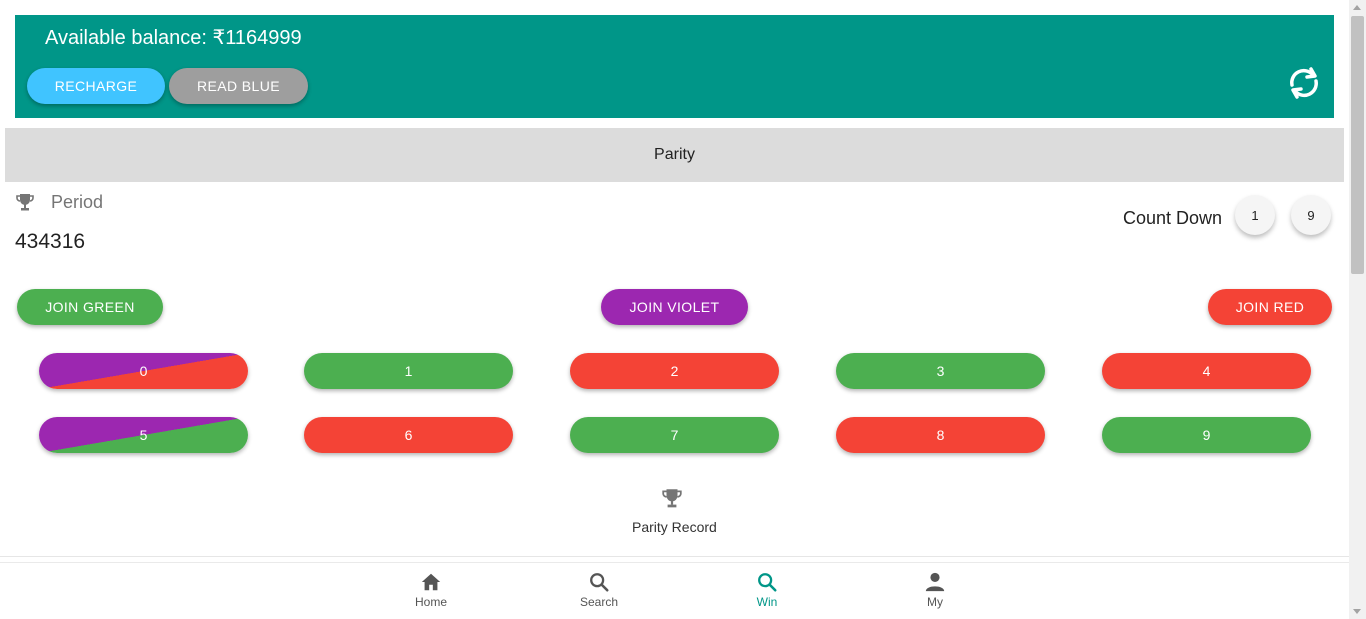  Describe the element at coordinates (674, 435) in the screenshot. I see `number-button-7: 7` at that location.